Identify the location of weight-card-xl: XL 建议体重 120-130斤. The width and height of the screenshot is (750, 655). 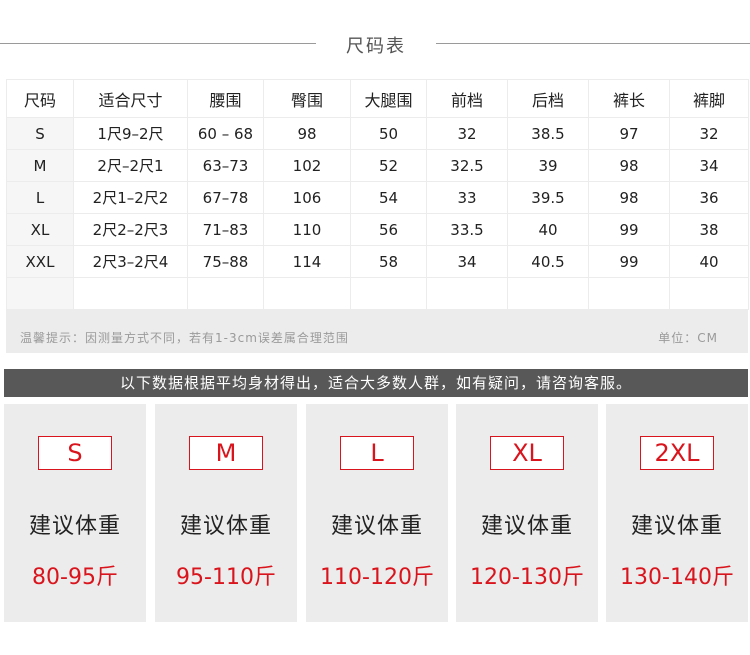
(527, 513).